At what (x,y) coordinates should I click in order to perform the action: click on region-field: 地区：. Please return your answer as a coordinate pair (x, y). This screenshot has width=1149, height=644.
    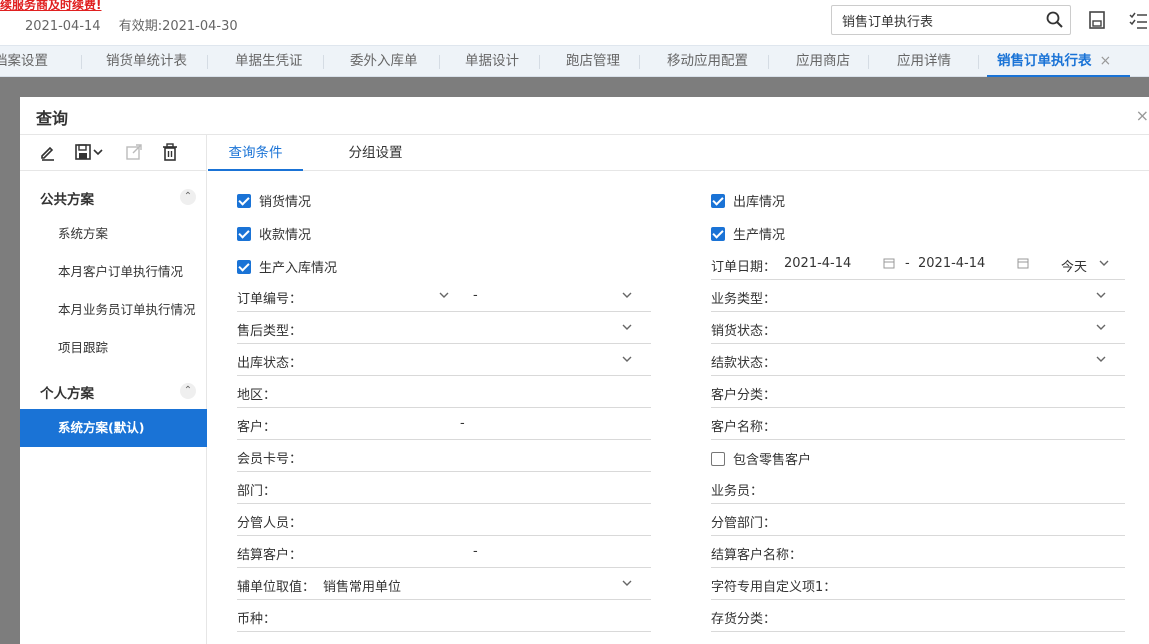
    Looking at the image, I should click on (444, 392).